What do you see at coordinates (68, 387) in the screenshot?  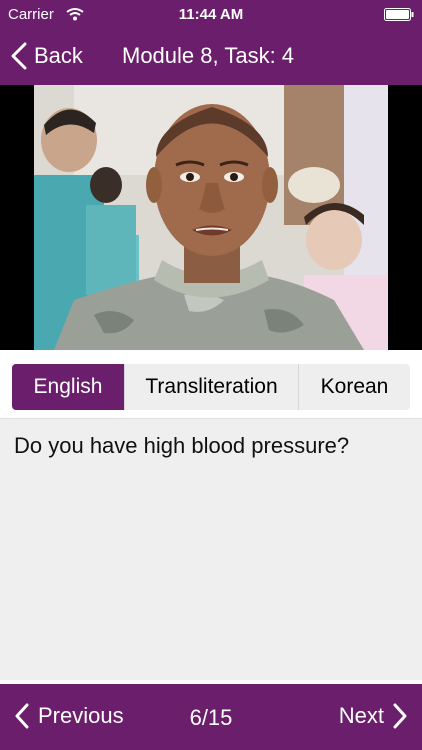 I see `segment-english: English` at bounding box center [68, 387].